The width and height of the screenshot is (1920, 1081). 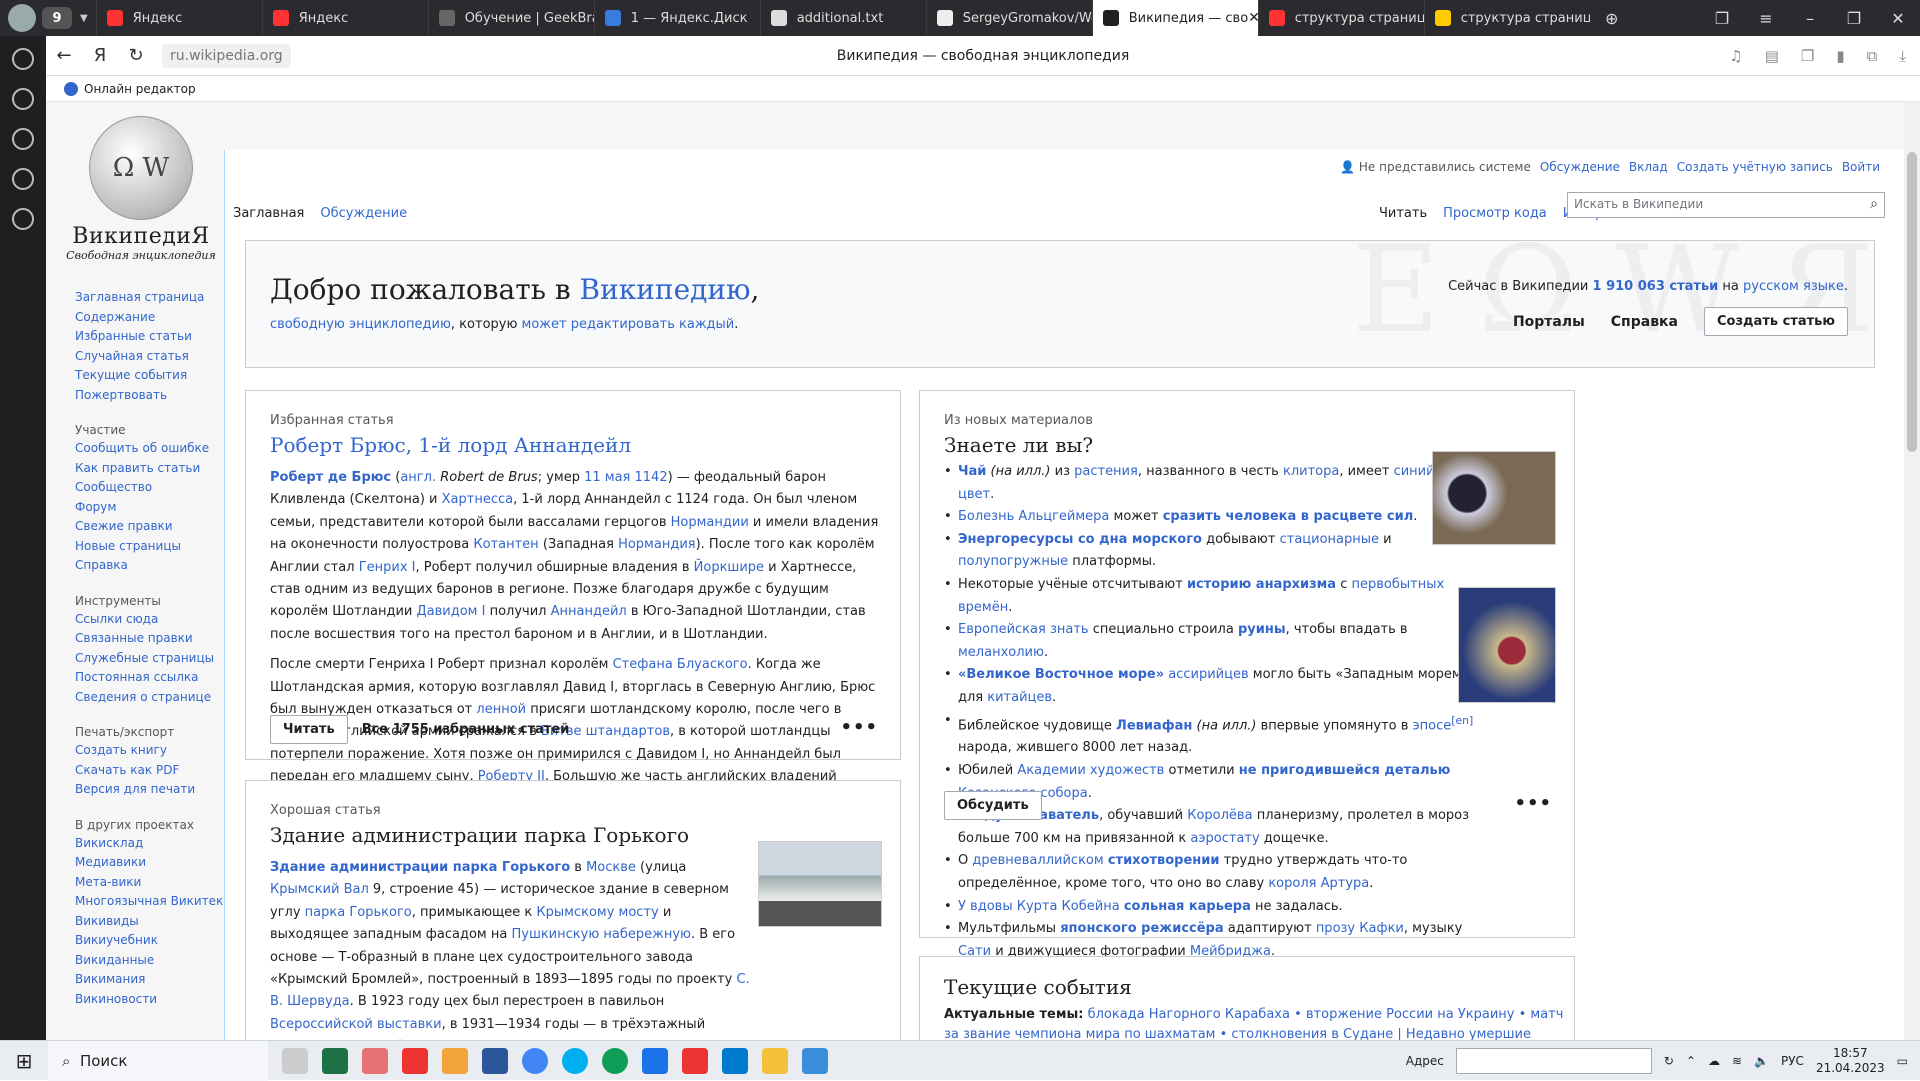 I want to click on close-window-button: ✕, so click(x=1898, y=18).